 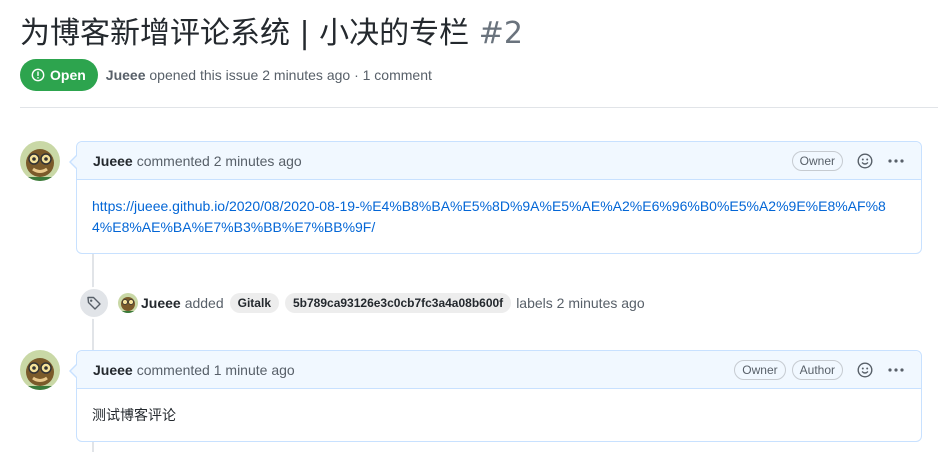 What do you see at coordinates (93, 447) in the screenshot?
I see `timeline-line` at bounding box center [93, 447].